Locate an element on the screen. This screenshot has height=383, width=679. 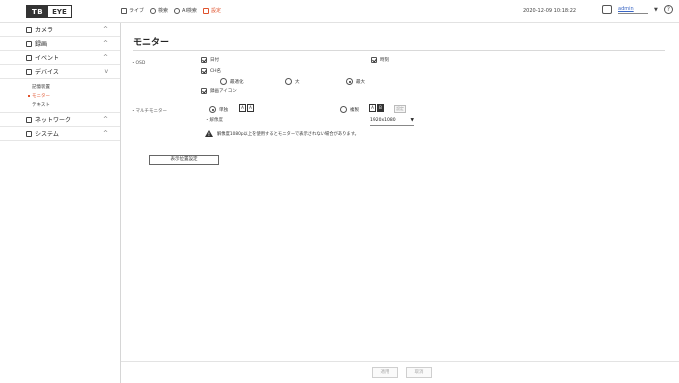
datetime: 2020-12-09 10:18:22 is located at coordinates (550, 11).